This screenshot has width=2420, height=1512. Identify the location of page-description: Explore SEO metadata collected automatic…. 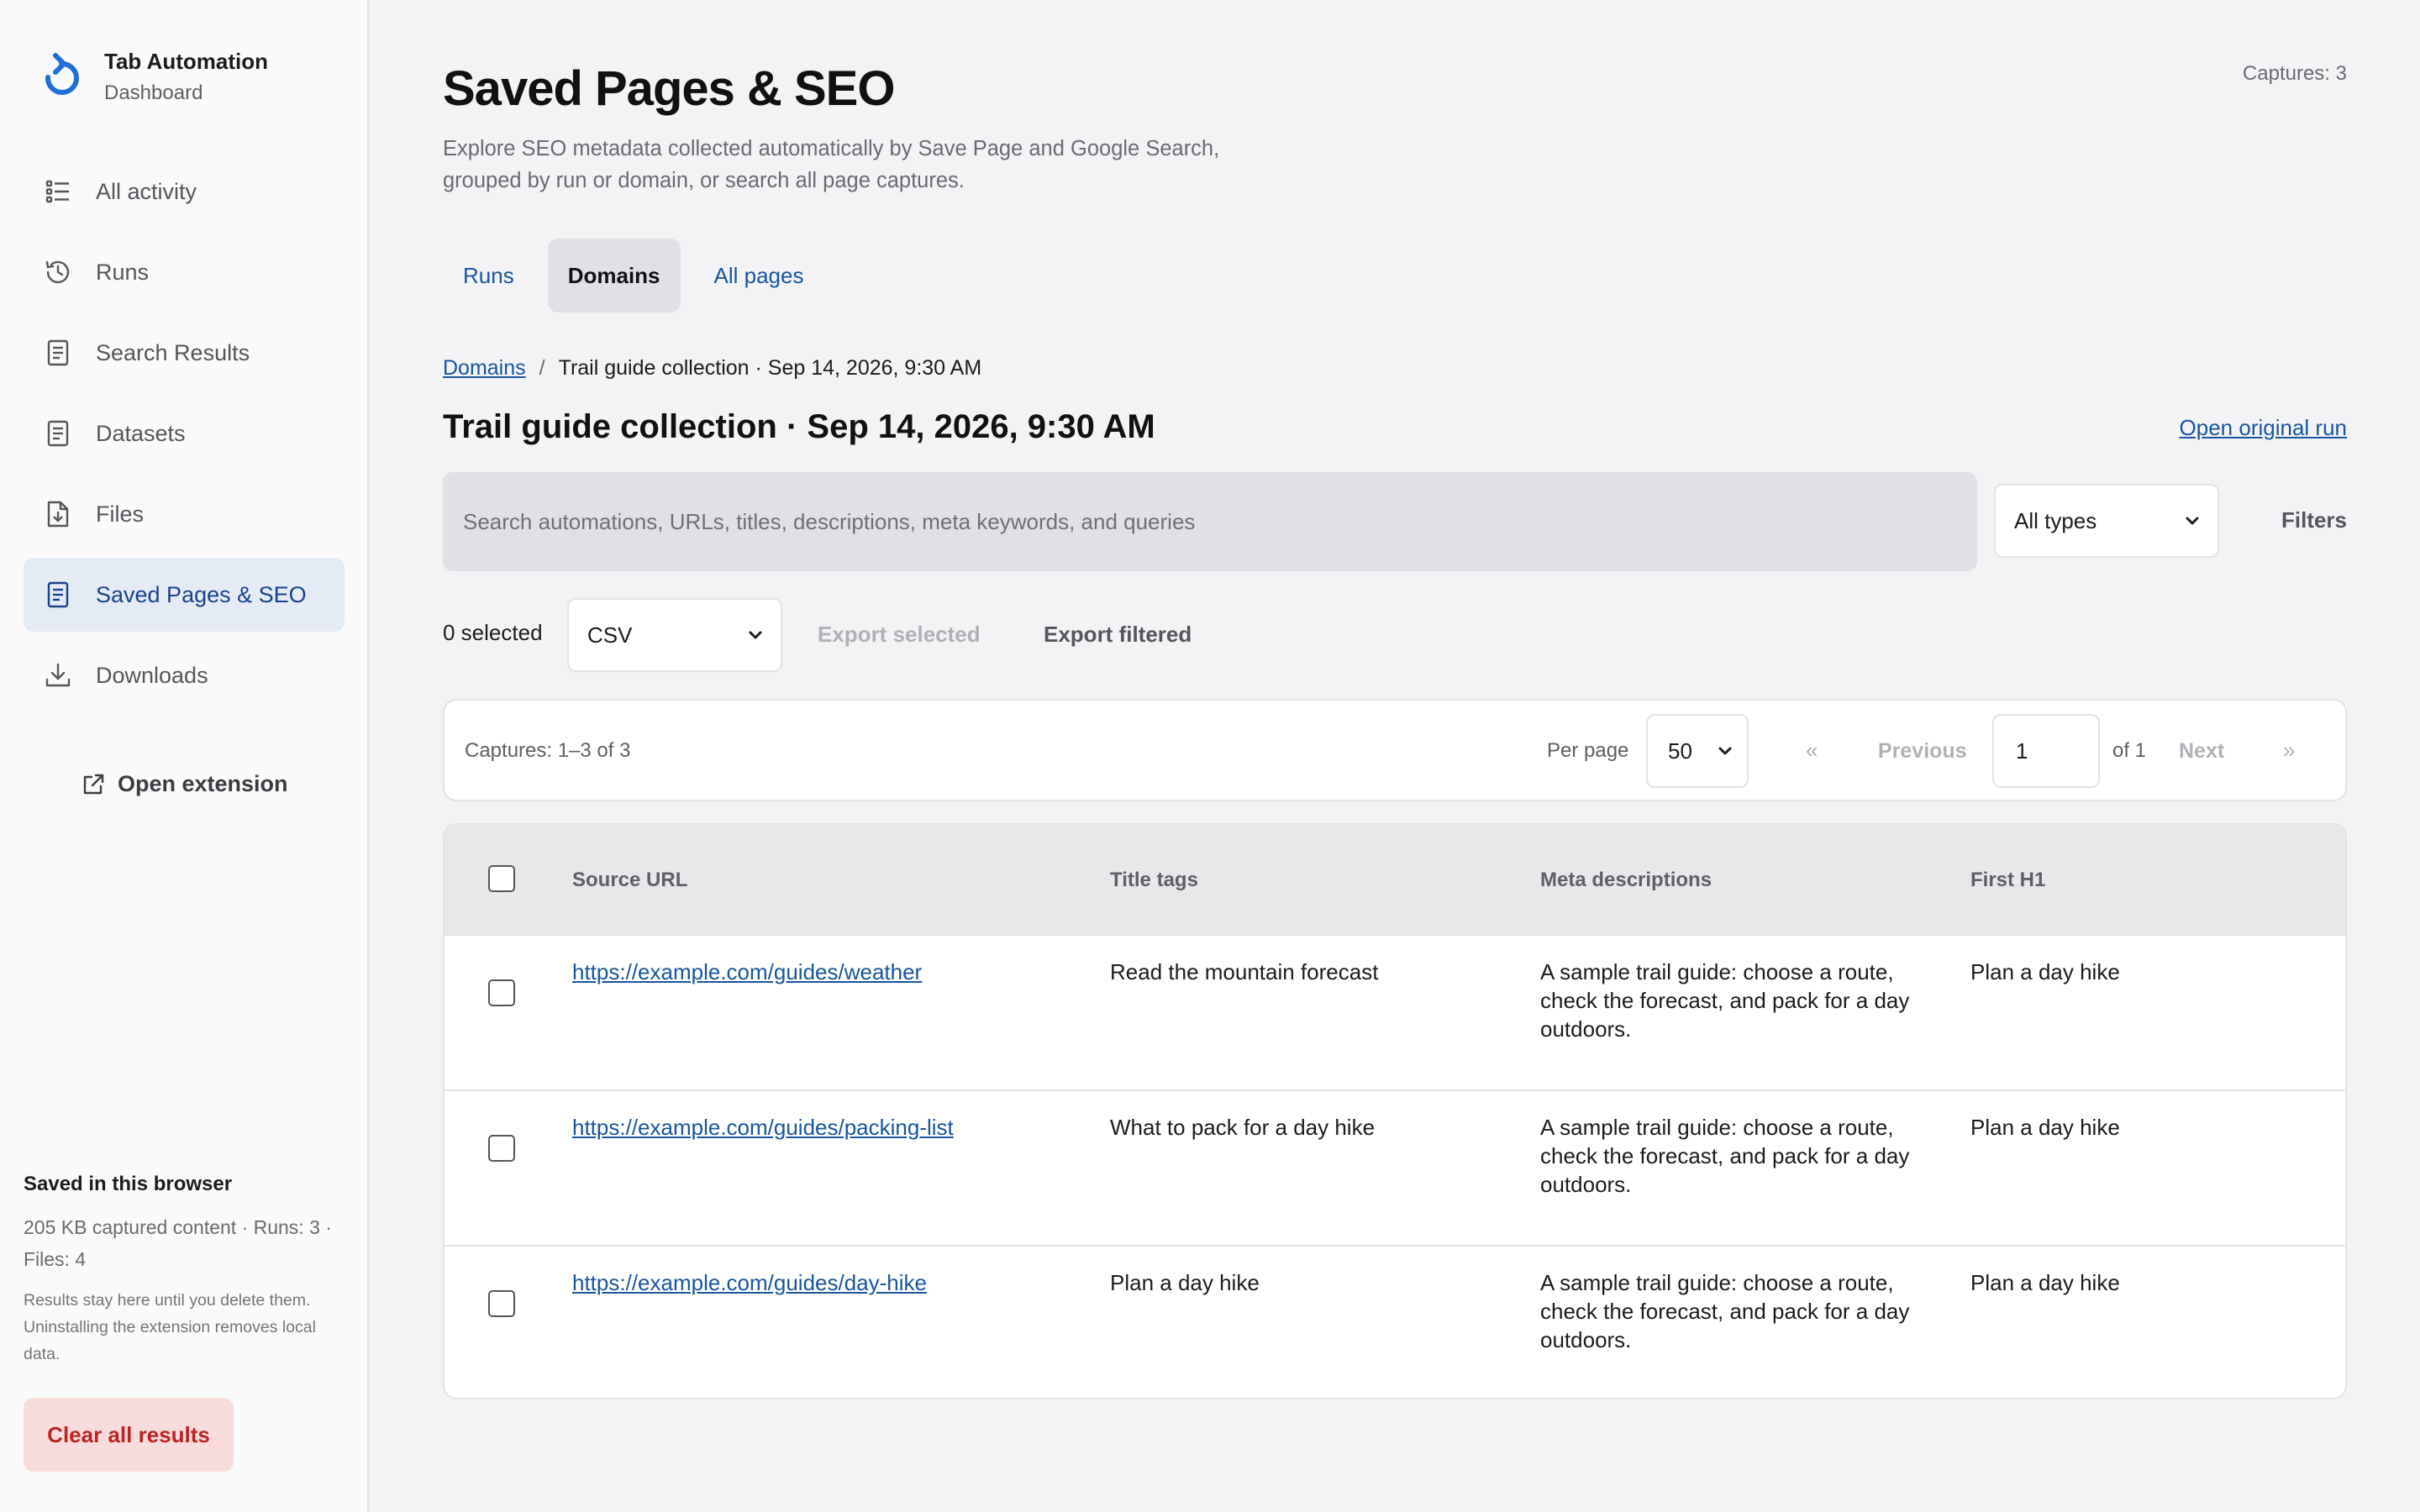
(831, 164).